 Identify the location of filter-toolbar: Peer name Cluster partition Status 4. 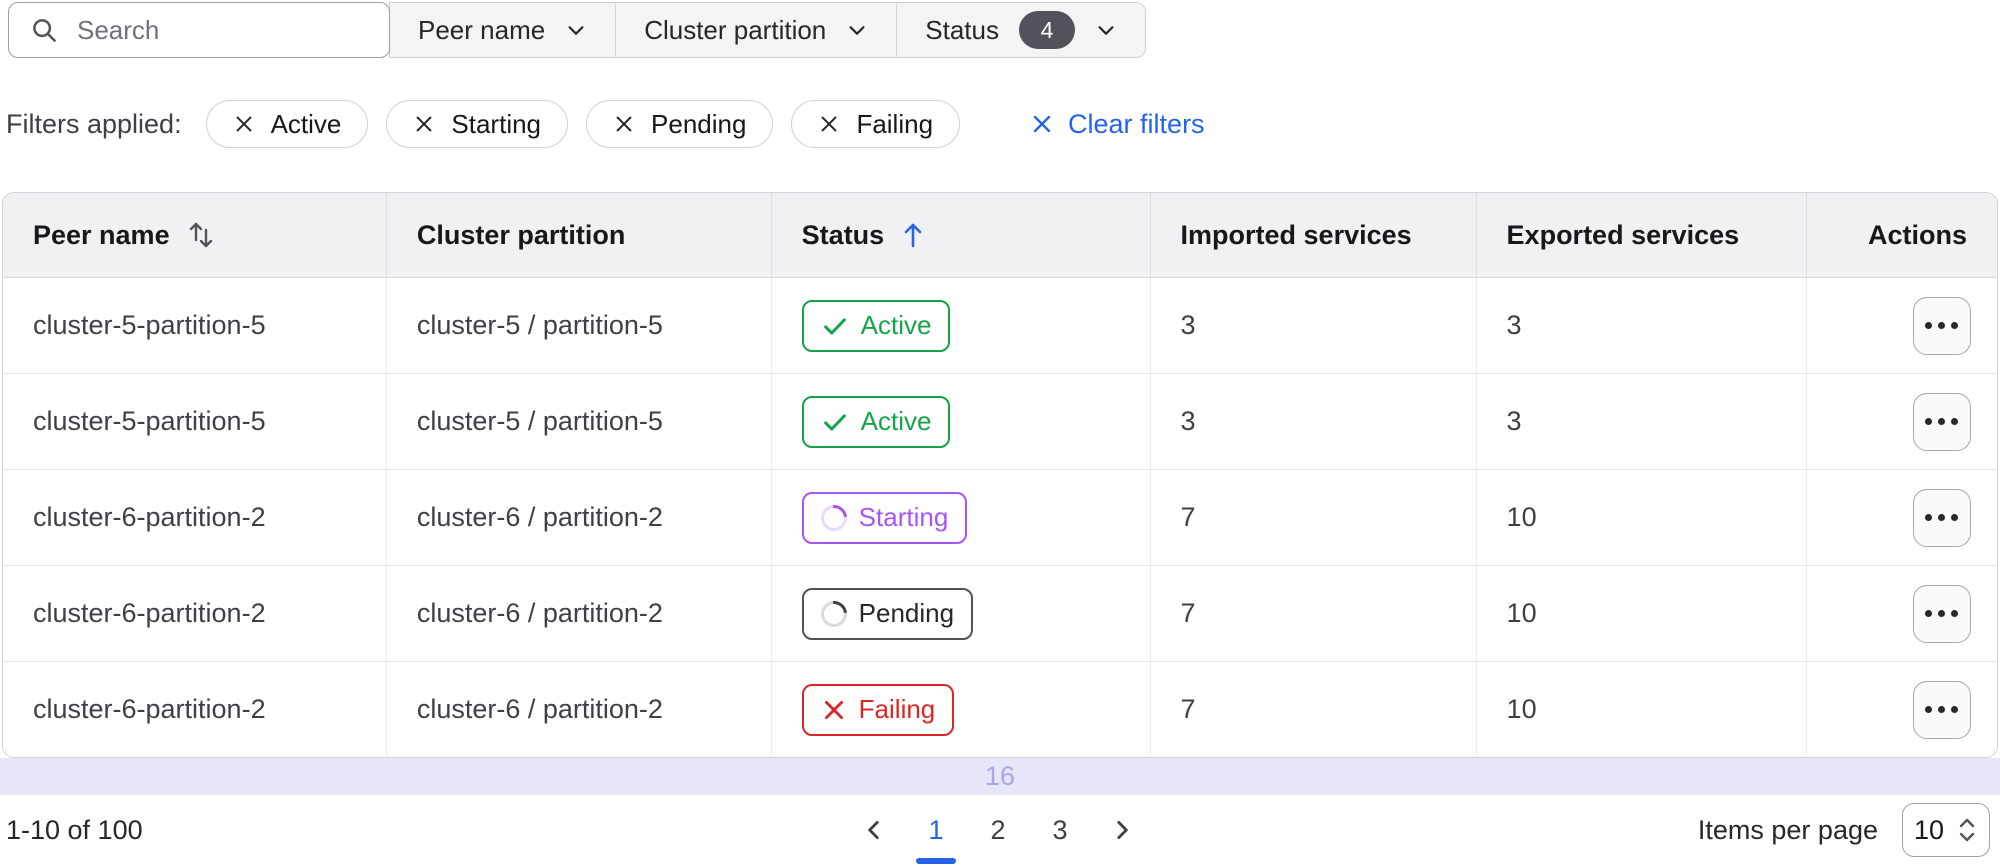
(1004, 30).